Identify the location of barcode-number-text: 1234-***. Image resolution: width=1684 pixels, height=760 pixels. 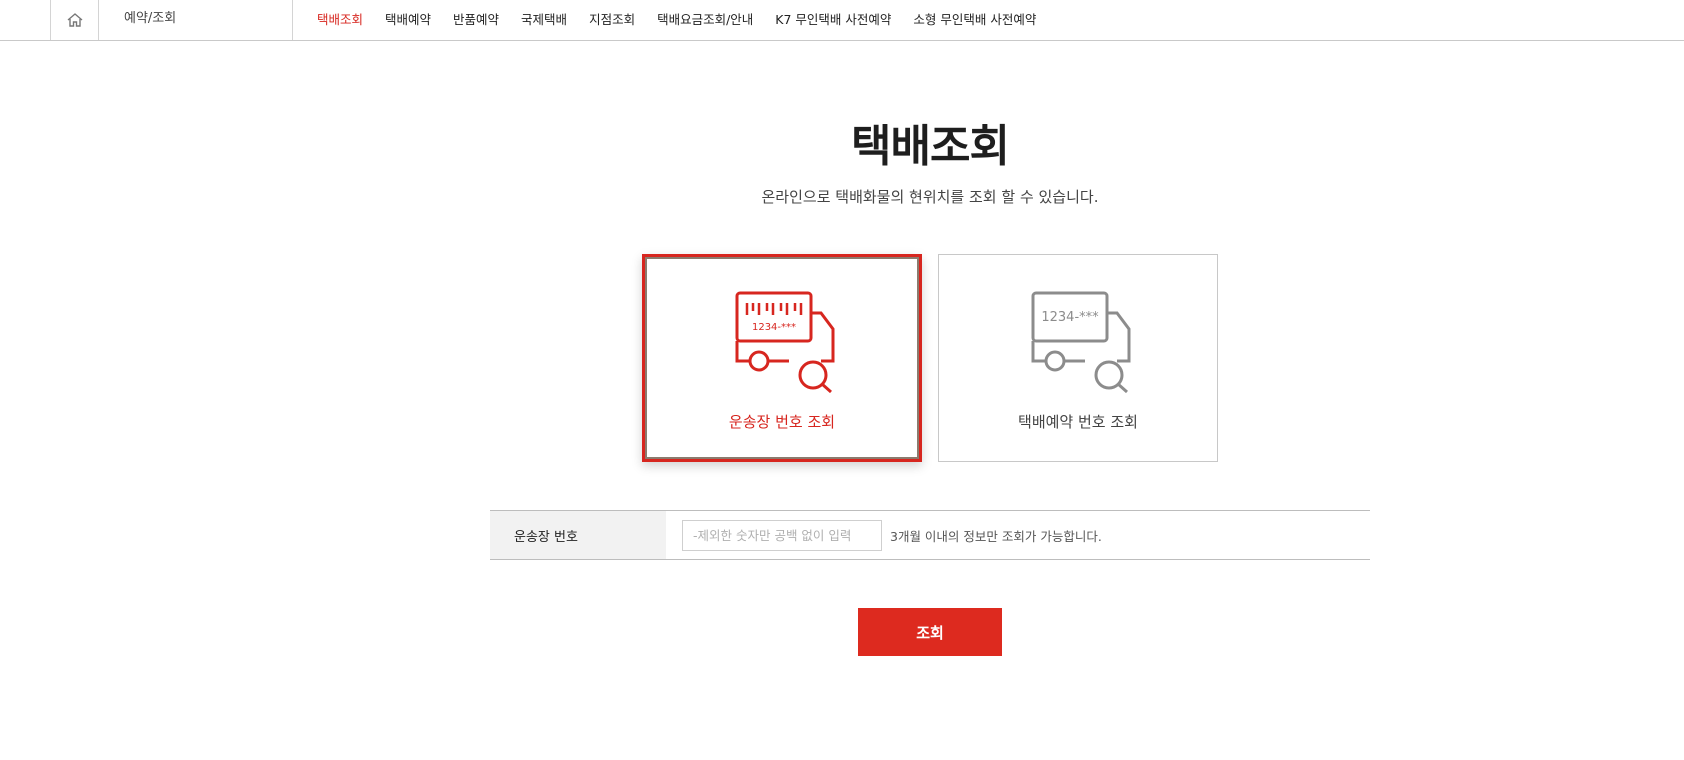
(774, 327).